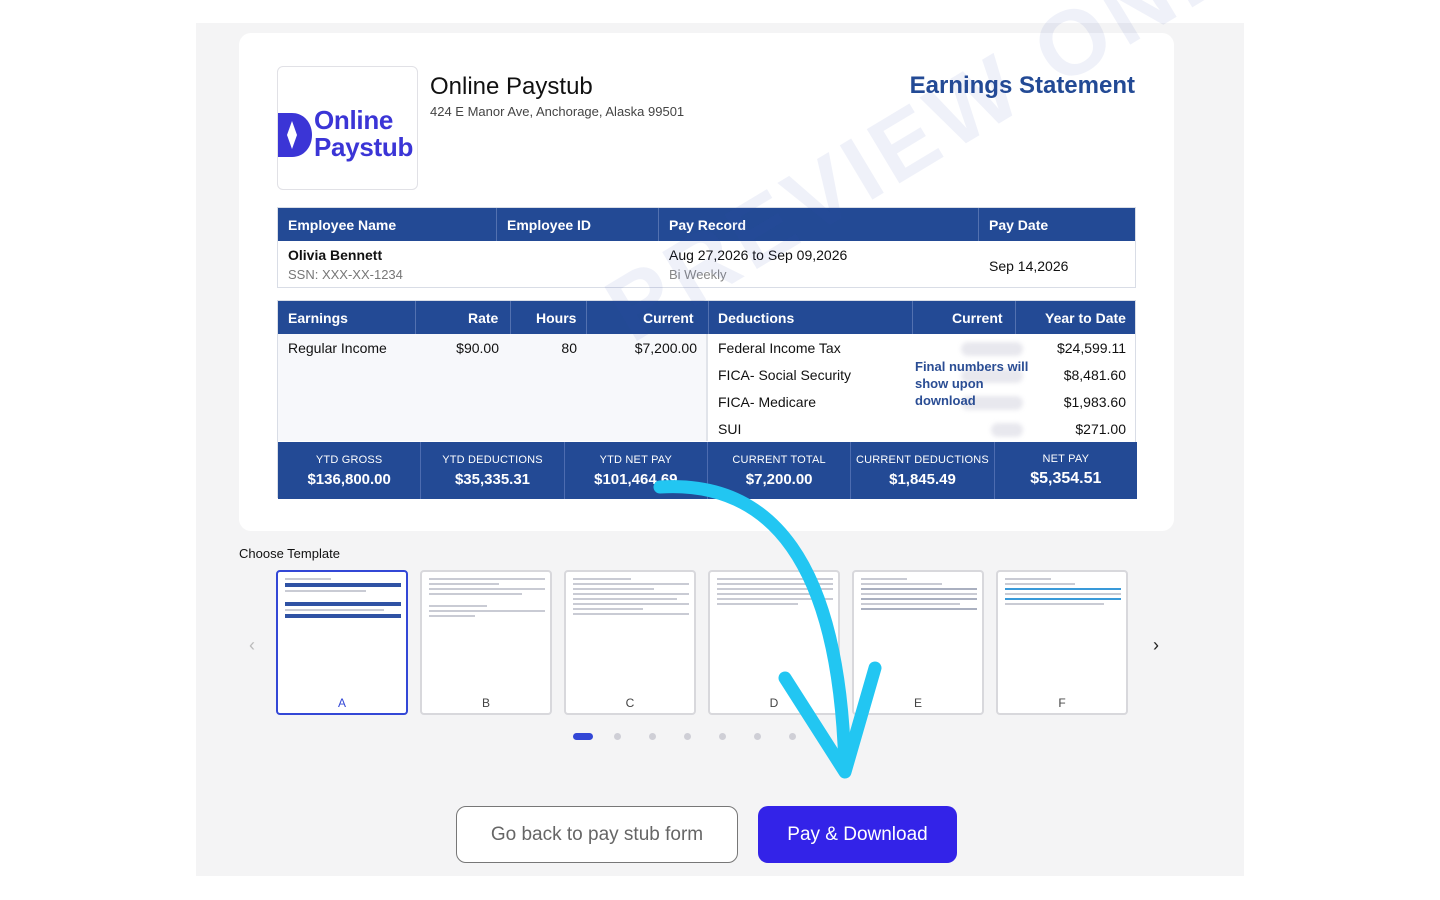  What do you see at coordinates (337, 348) in the screenshot?
I see `earning-label: Regular Income` at bounding box center [337, 348].